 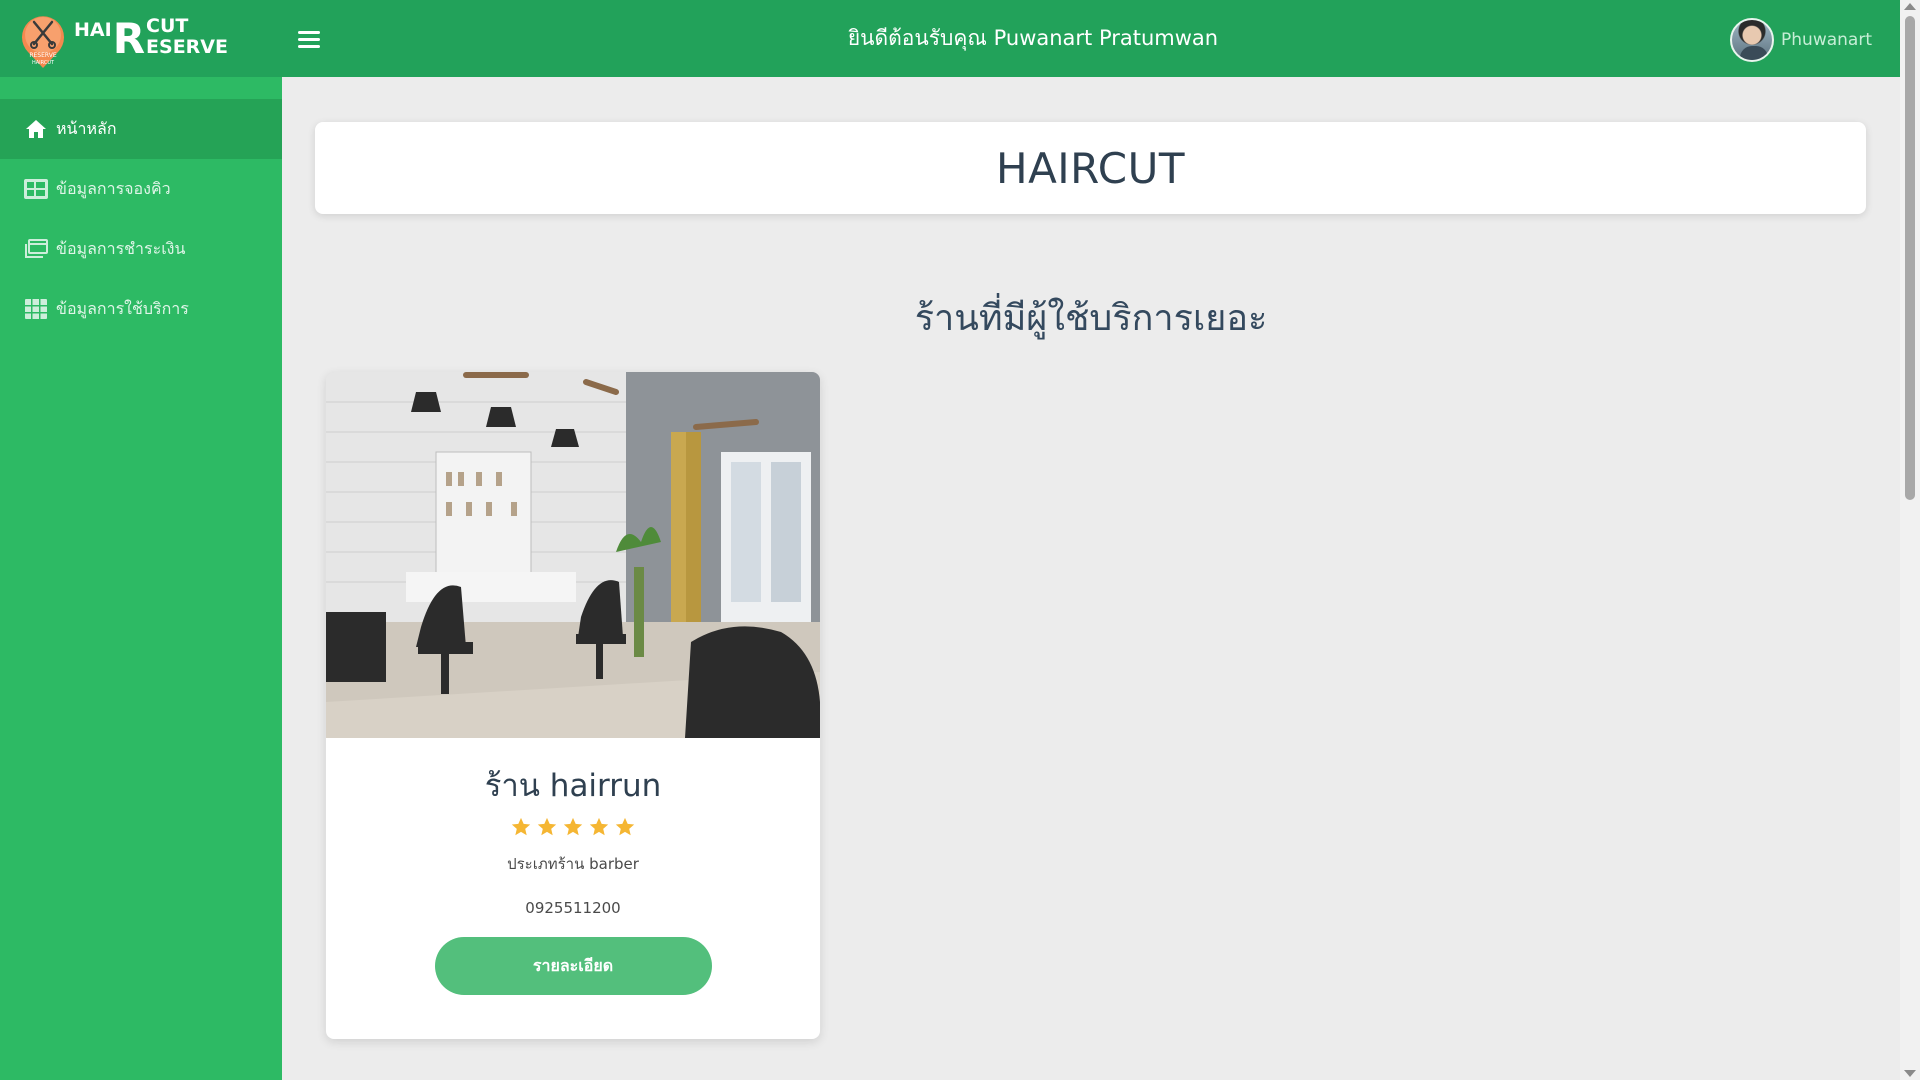 What do you see at coordinates (1910, 540) in the screenshot?
I see `page-scrollbar` at bounding box center [1910, 540].